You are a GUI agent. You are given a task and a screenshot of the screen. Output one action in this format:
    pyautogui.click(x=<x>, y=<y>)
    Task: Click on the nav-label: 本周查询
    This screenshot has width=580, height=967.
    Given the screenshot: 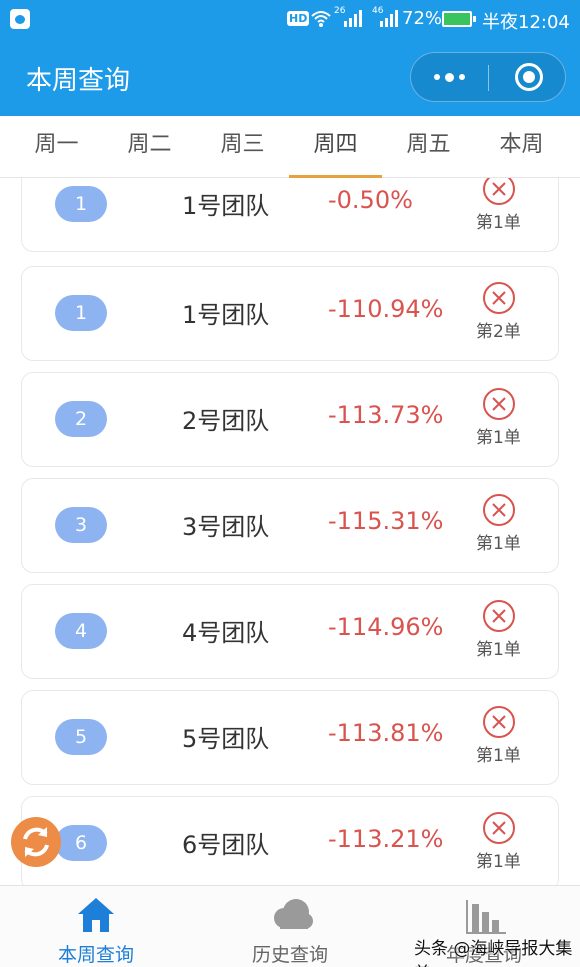 What is the action you would take?
    pyautogui.click(x=95, y=955)
    